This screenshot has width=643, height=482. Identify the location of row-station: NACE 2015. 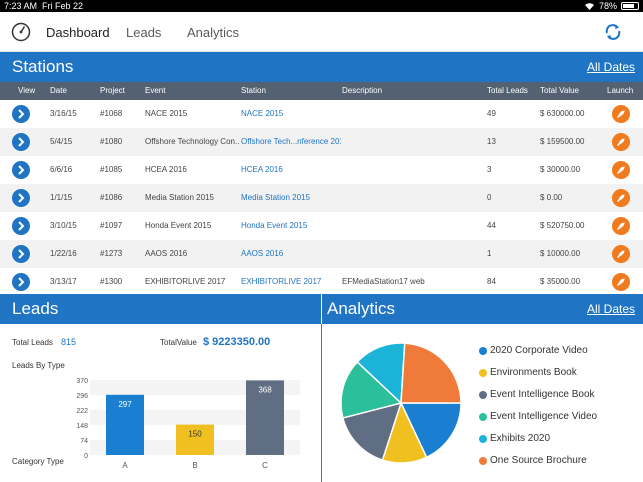
(291, 114).